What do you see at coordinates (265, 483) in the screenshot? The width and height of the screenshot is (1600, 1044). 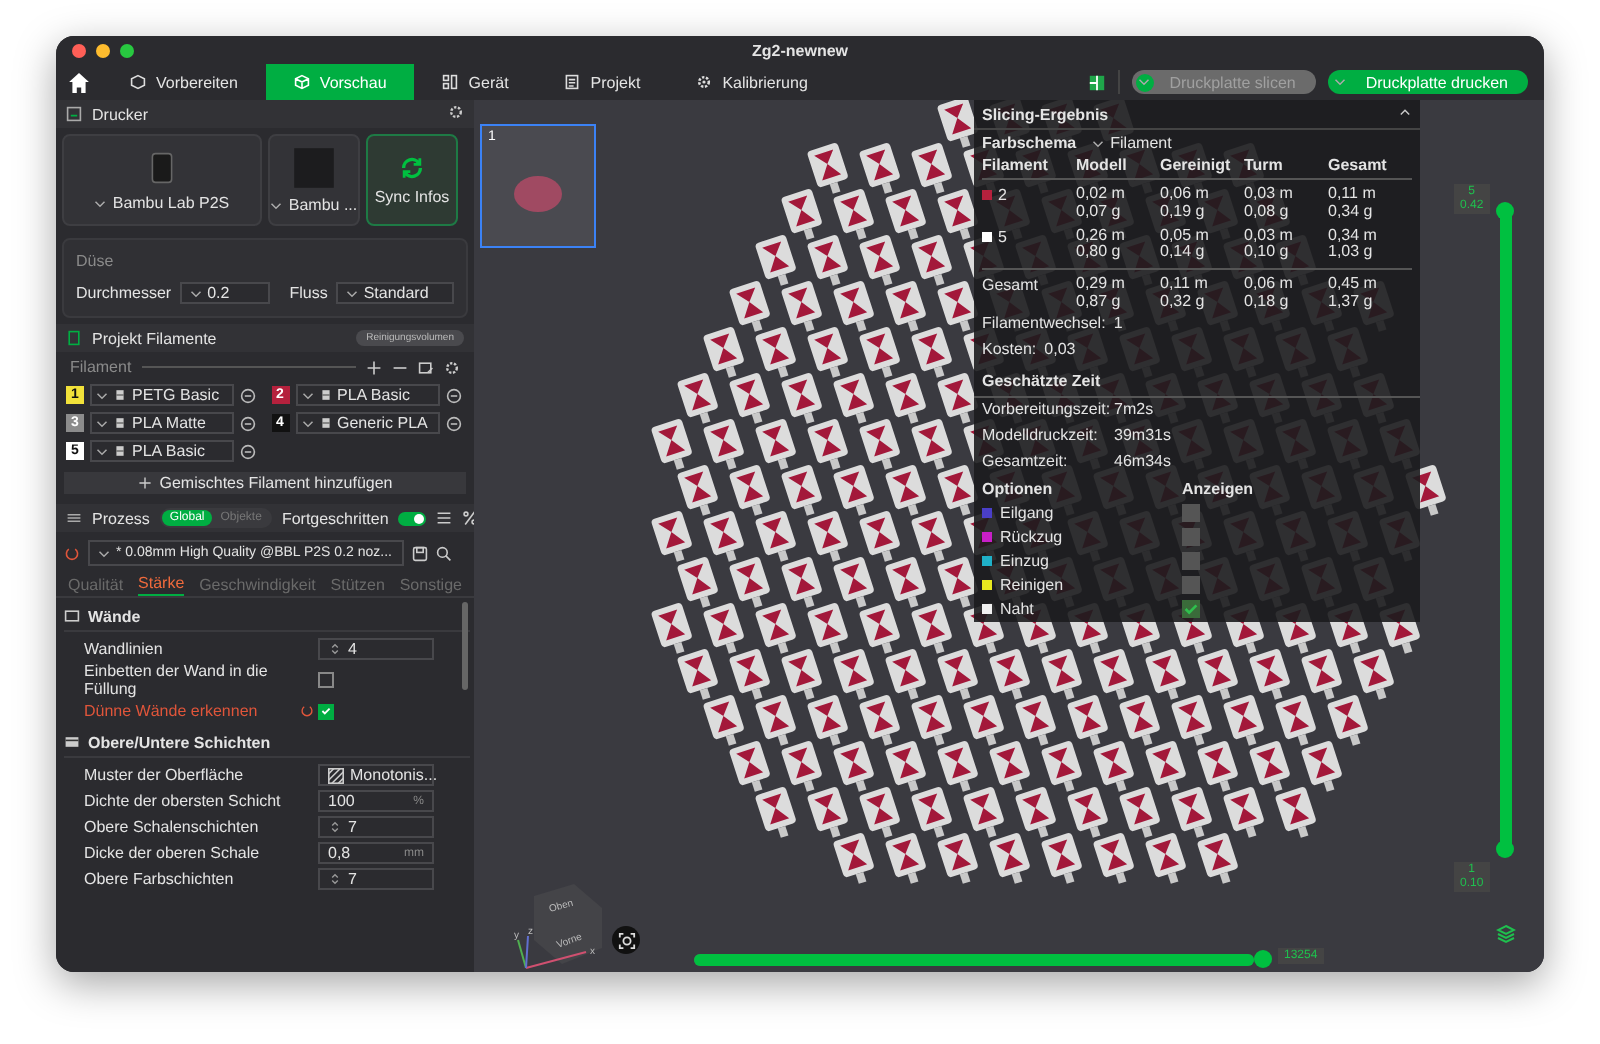 I see `add-mixed-filament-button: Gemischtes Filament hinzufügen` at bounding box center [265, 483].